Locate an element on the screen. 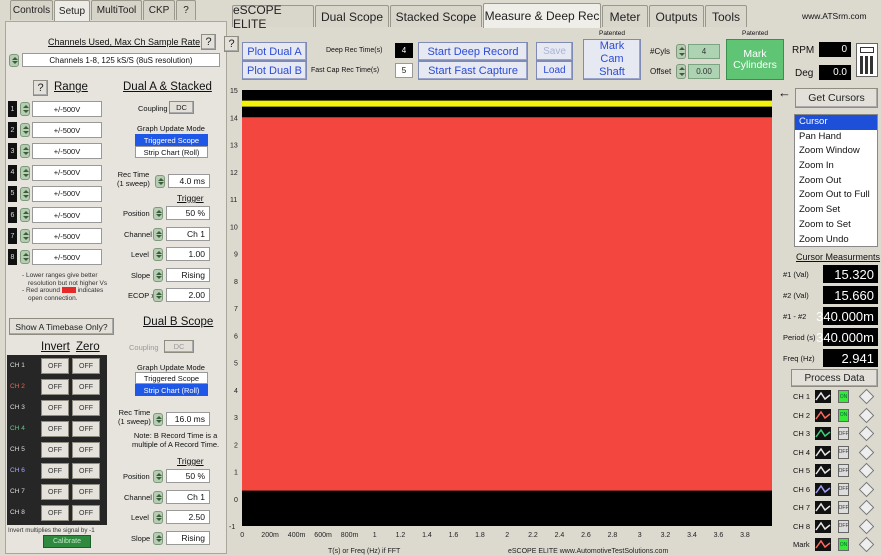  channels-field: Channels 1-8, 125 kS/S (8uS resolution) is located at coordinates (121, 60).